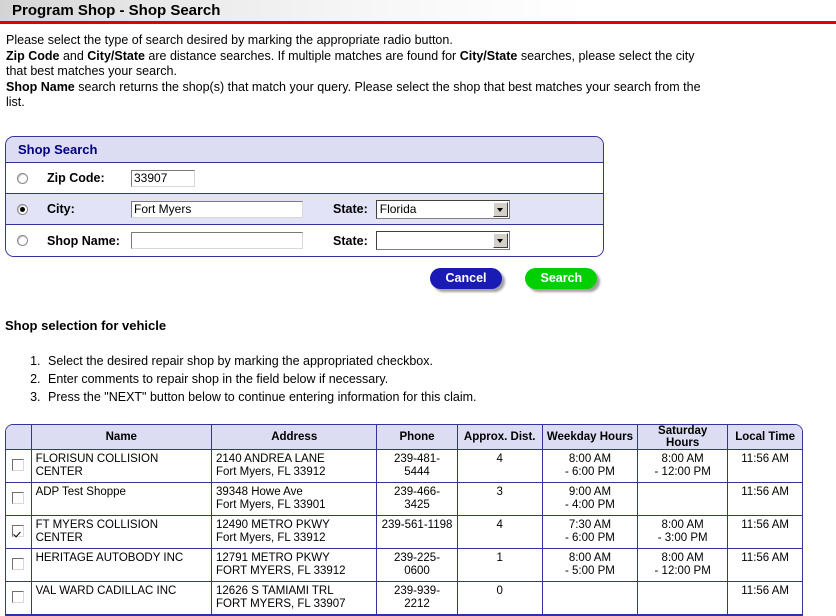 The image size is (836, 616). What do you see at coordinates (442, 240) in the screenshot?
I see `shop-name-state-select` at bounding box center [442, 240].